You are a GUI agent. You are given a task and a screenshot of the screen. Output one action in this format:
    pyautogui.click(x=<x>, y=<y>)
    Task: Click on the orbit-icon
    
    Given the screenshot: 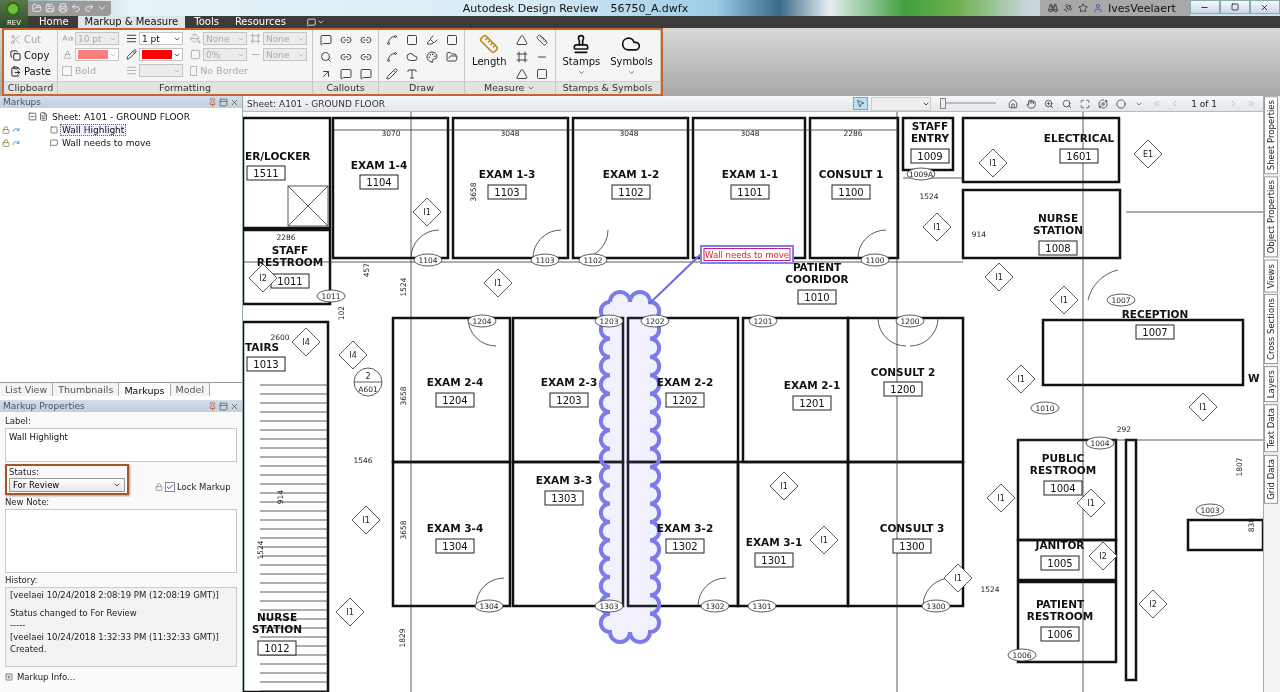 What is the action you would take?
    pyautogui.click(x=1103, y=103)
    